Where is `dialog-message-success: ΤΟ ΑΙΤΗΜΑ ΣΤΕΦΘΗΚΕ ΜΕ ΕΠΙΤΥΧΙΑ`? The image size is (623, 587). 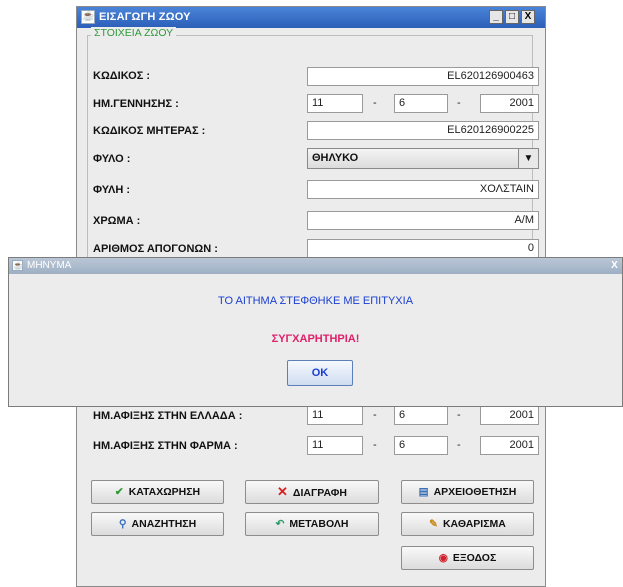
dialog-message-success: ΤΟ ΑΙΤΗΜΑ ΣΤΕΦΘΗΚΕ ΜΕ ΕΠΙΤΥΧΙΑ is located at coordinates (315, 301).